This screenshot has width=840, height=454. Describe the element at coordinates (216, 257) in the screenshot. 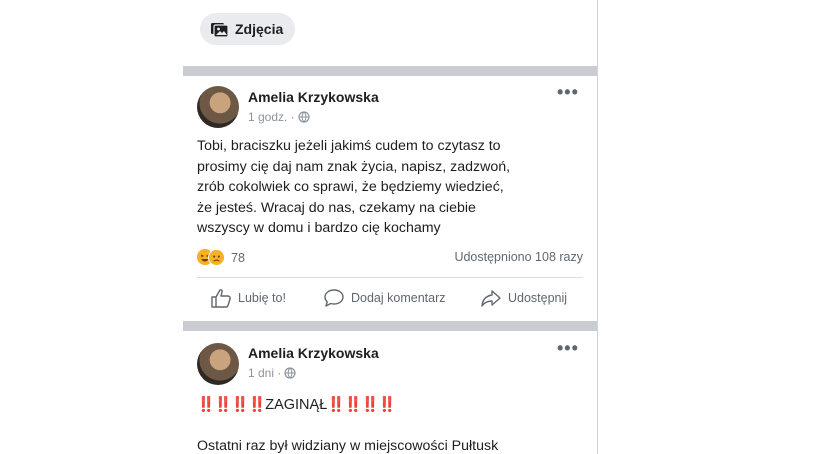

I see `sad-reaction-icon` at that location.